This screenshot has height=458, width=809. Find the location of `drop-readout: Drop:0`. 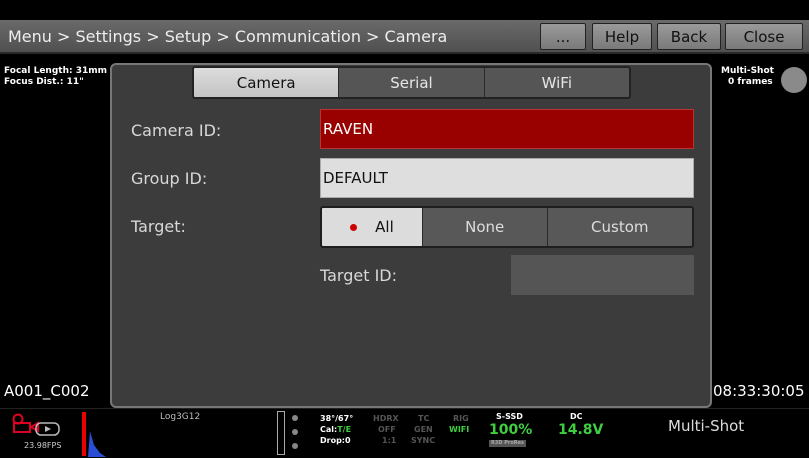

drop-readout: Drop:0 is located at coordinates (335, 440).